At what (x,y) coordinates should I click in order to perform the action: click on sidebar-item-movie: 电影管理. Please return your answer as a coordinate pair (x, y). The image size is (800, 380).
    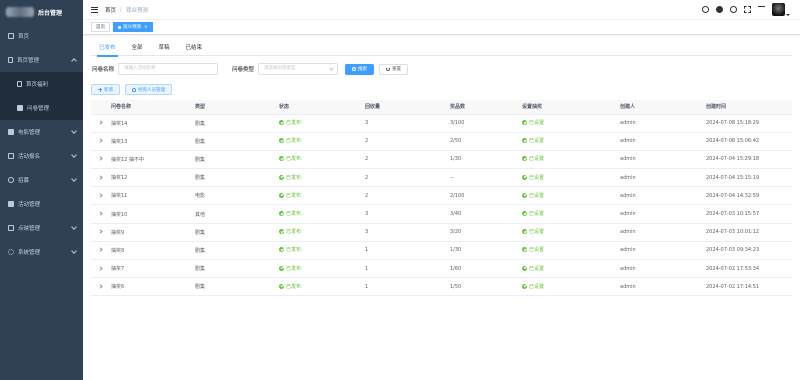
    Looking at the image, I should click on (41, 132).